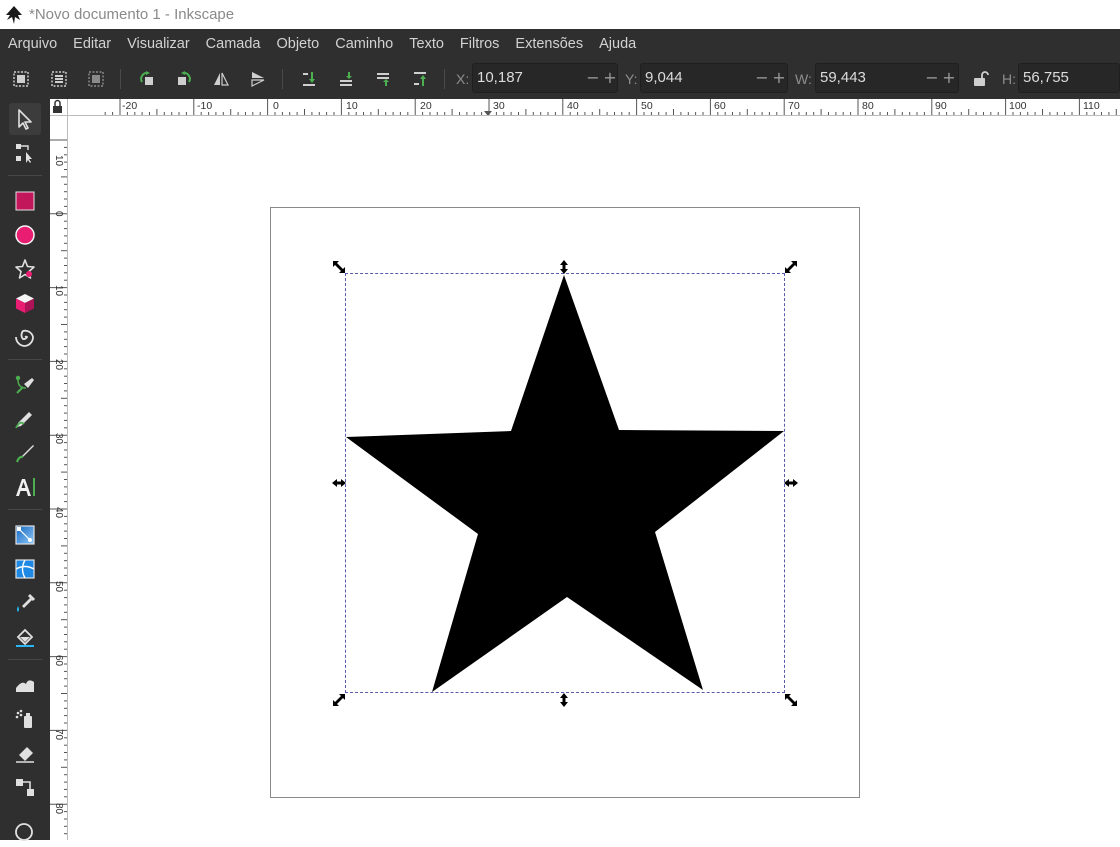 The width and height of the screenshot is (1120, 847). What do you see at coordinates (297, 44) in the screenshot?
I see `menu-objeto: Objeto` at bounding box center [297, 44].